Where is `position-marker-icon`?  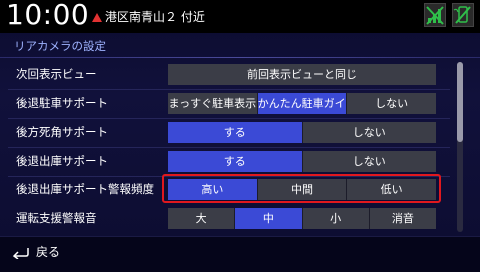 position-marker-icon is located at coordinates (97, 17).